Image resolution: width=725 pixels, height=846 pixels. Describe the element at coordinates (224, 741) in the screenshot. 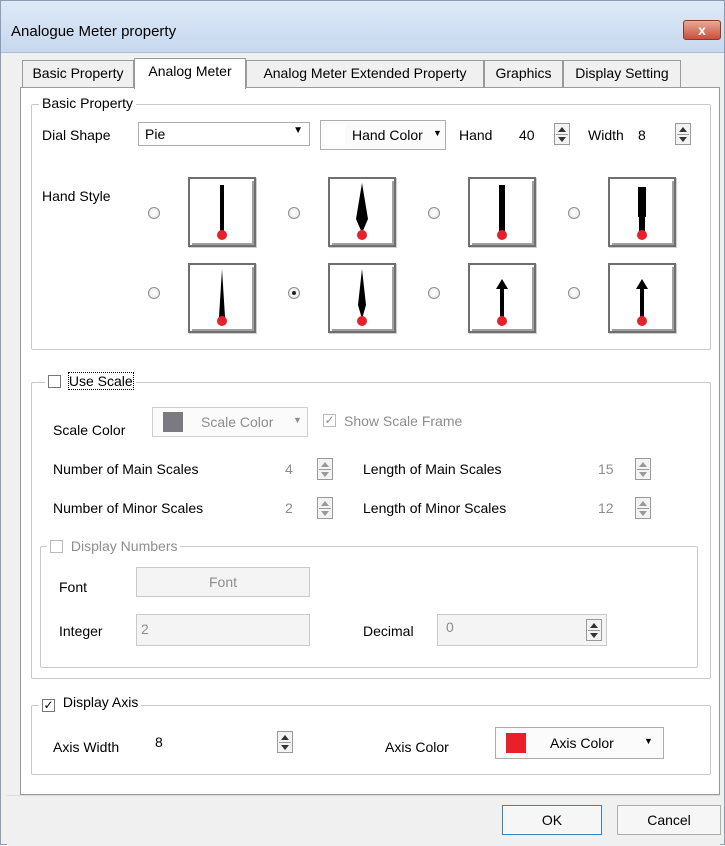

I see `axis-width-input: 8` at that location.